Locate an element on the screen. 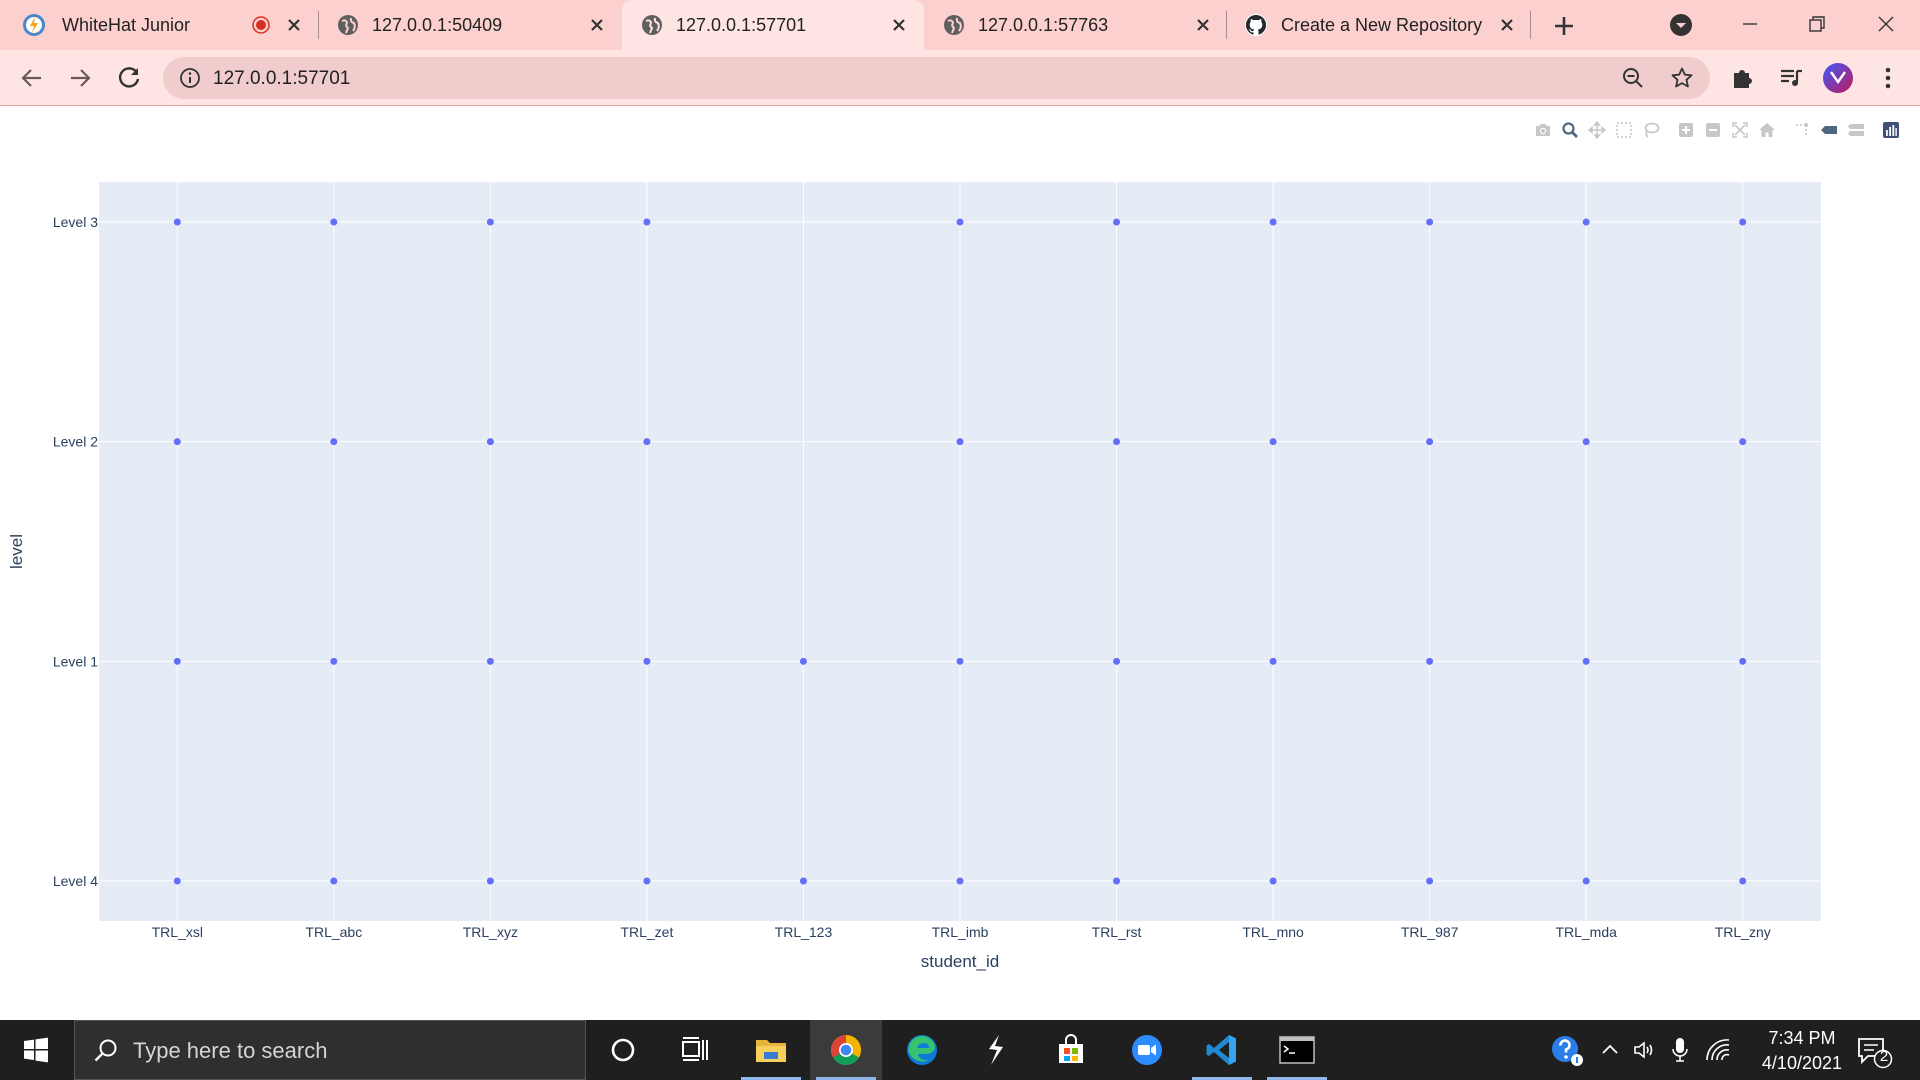  zoom-button is located at coordinates (1569, 130).